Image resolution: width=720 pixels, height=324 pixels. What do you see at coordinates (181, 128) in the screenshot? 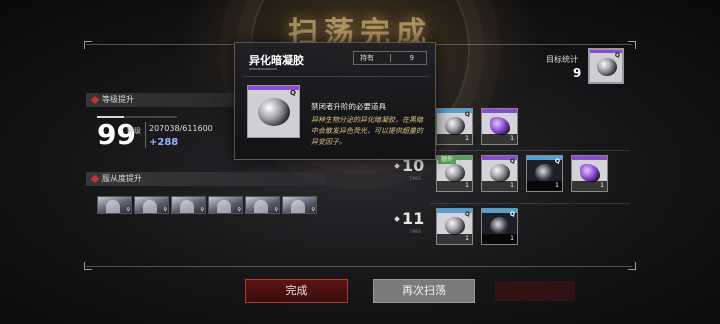
I see `exp-value: 207038/611600` at bounding box center [181, 128].